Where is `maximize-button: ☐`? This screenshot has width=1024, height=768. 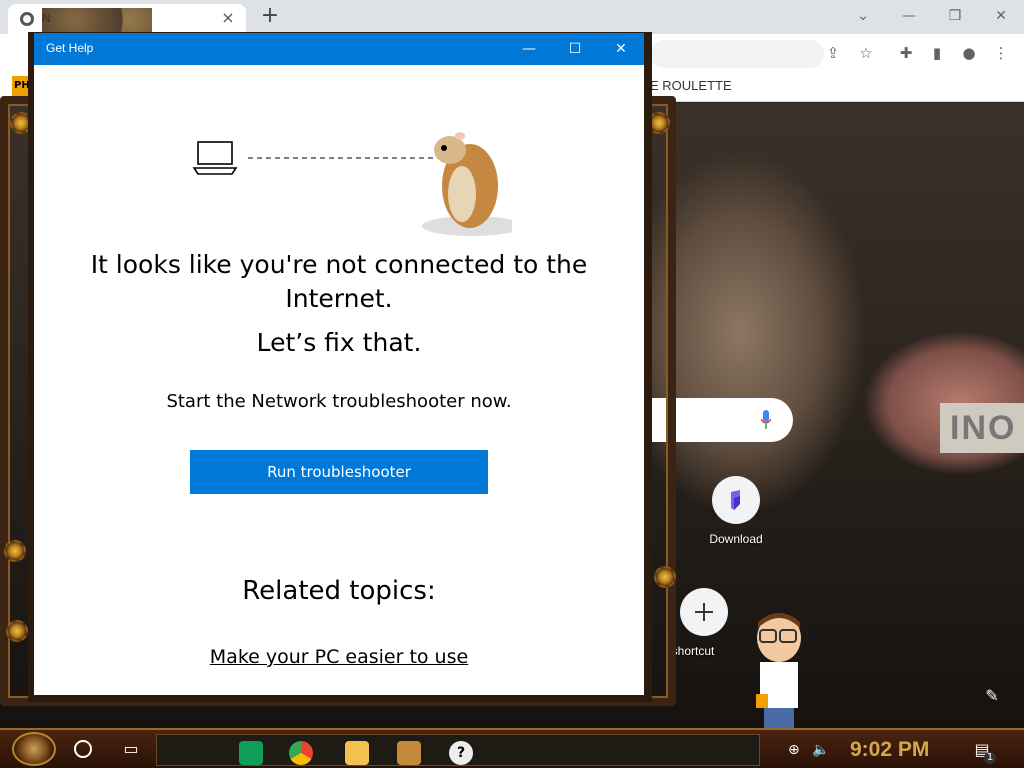
maximize-button: ☐ is located at coordinates (575, 49).